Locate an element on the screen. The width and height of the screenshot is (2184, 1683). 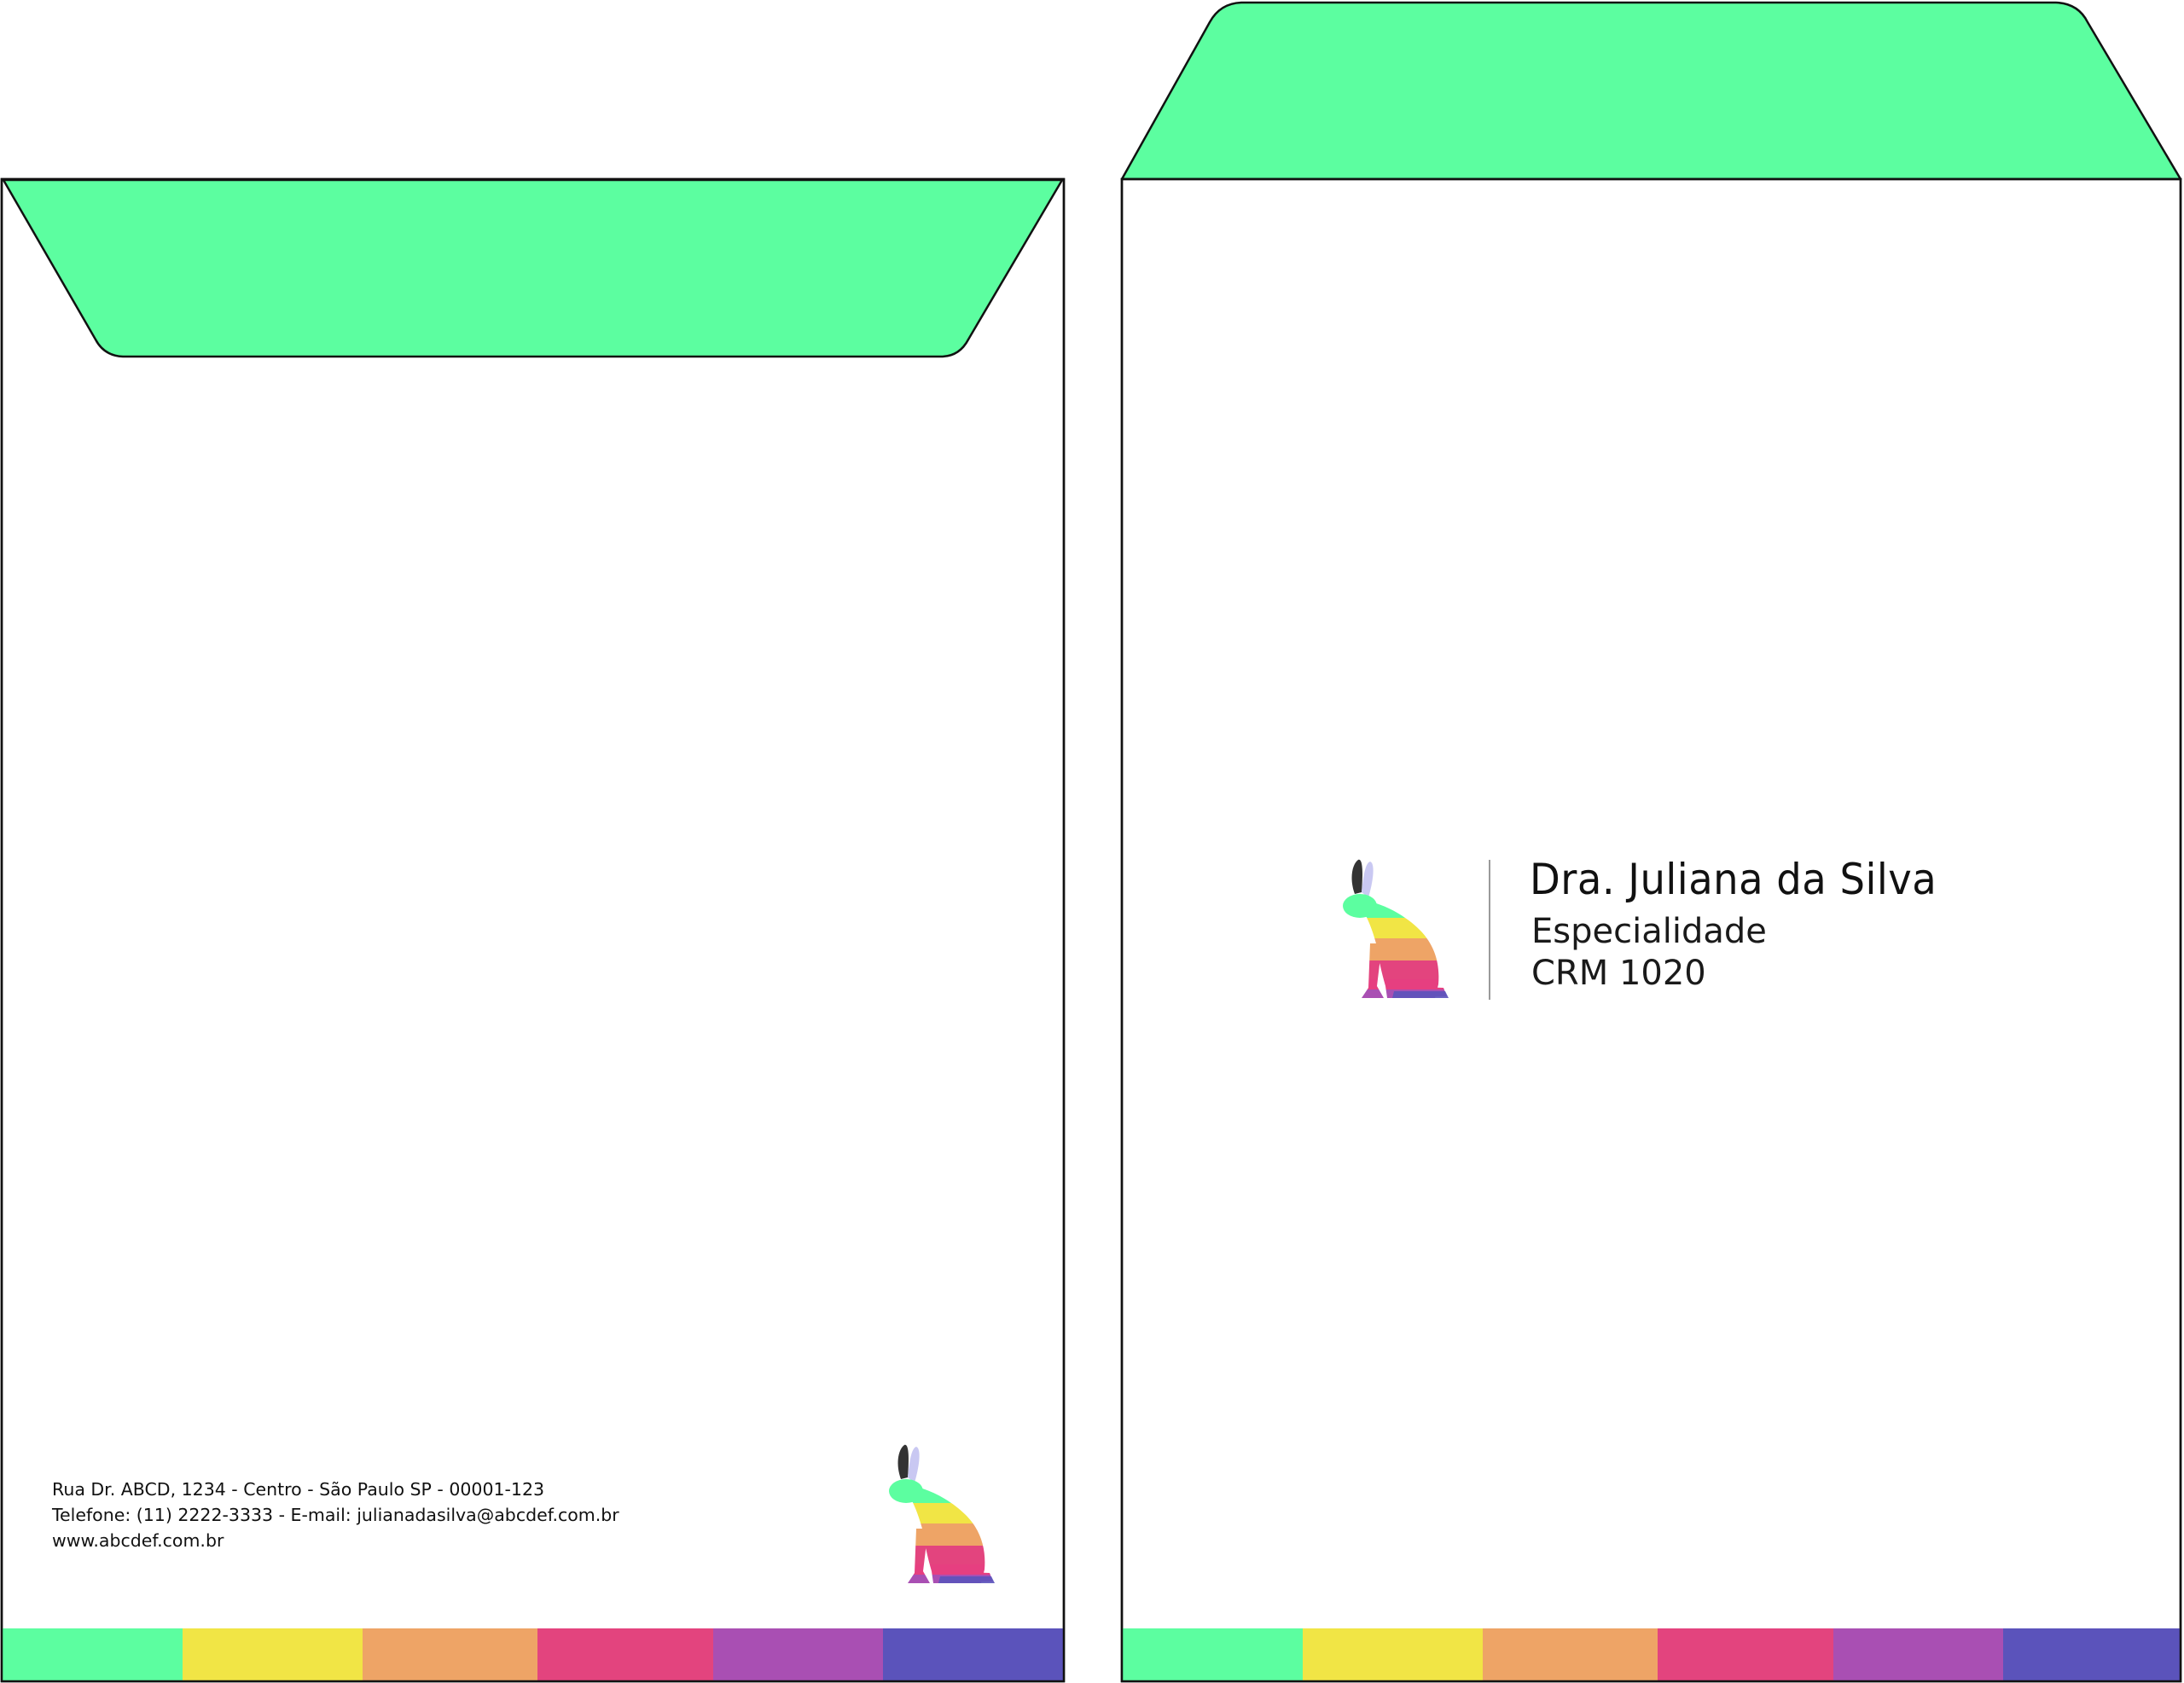
back-envelope-flap is located at coordinates (533, 268).